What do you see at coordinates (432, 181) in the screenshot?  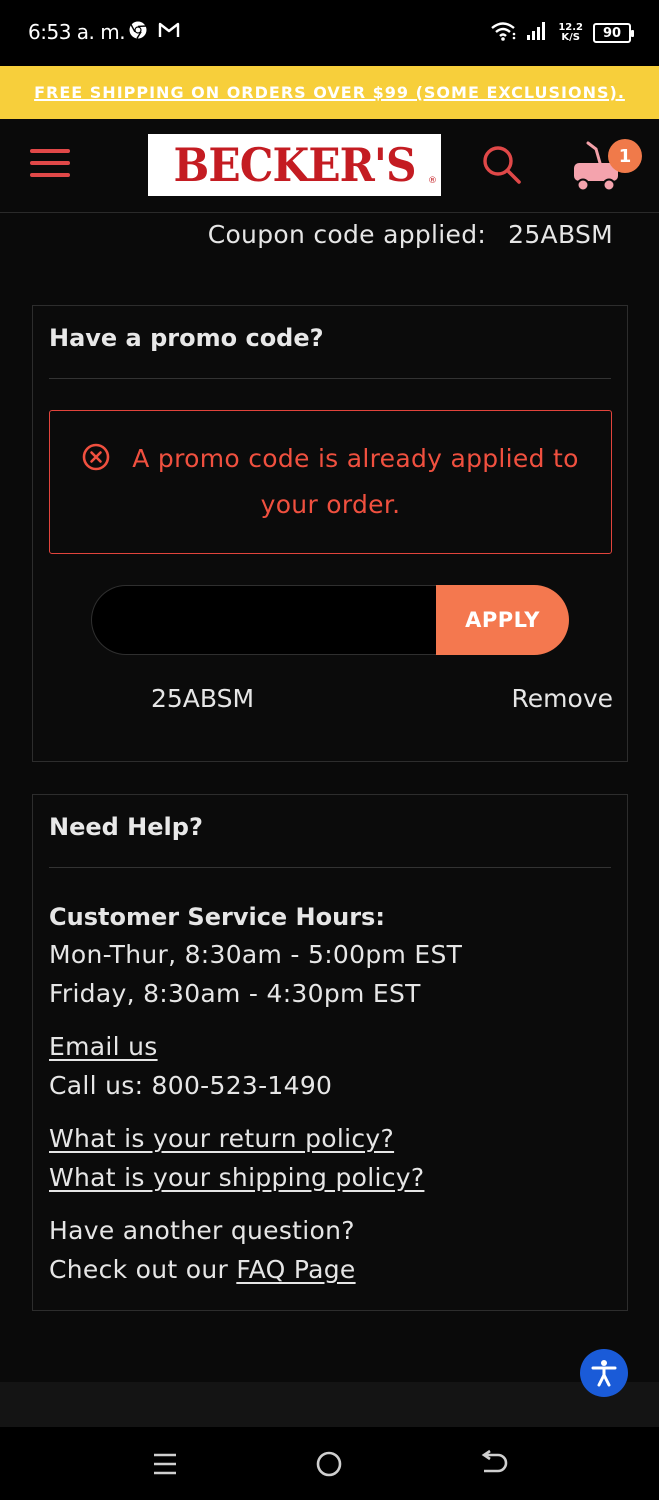 I see `logo-registered-mark: ®` at bounding box center [432, 181].